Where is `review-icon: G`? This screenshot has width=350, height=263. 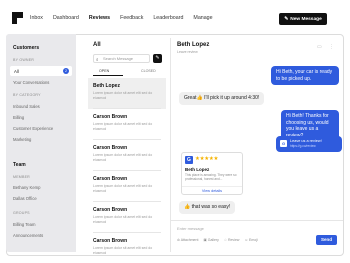
review-icon: G is located at coordinates (283, 143).